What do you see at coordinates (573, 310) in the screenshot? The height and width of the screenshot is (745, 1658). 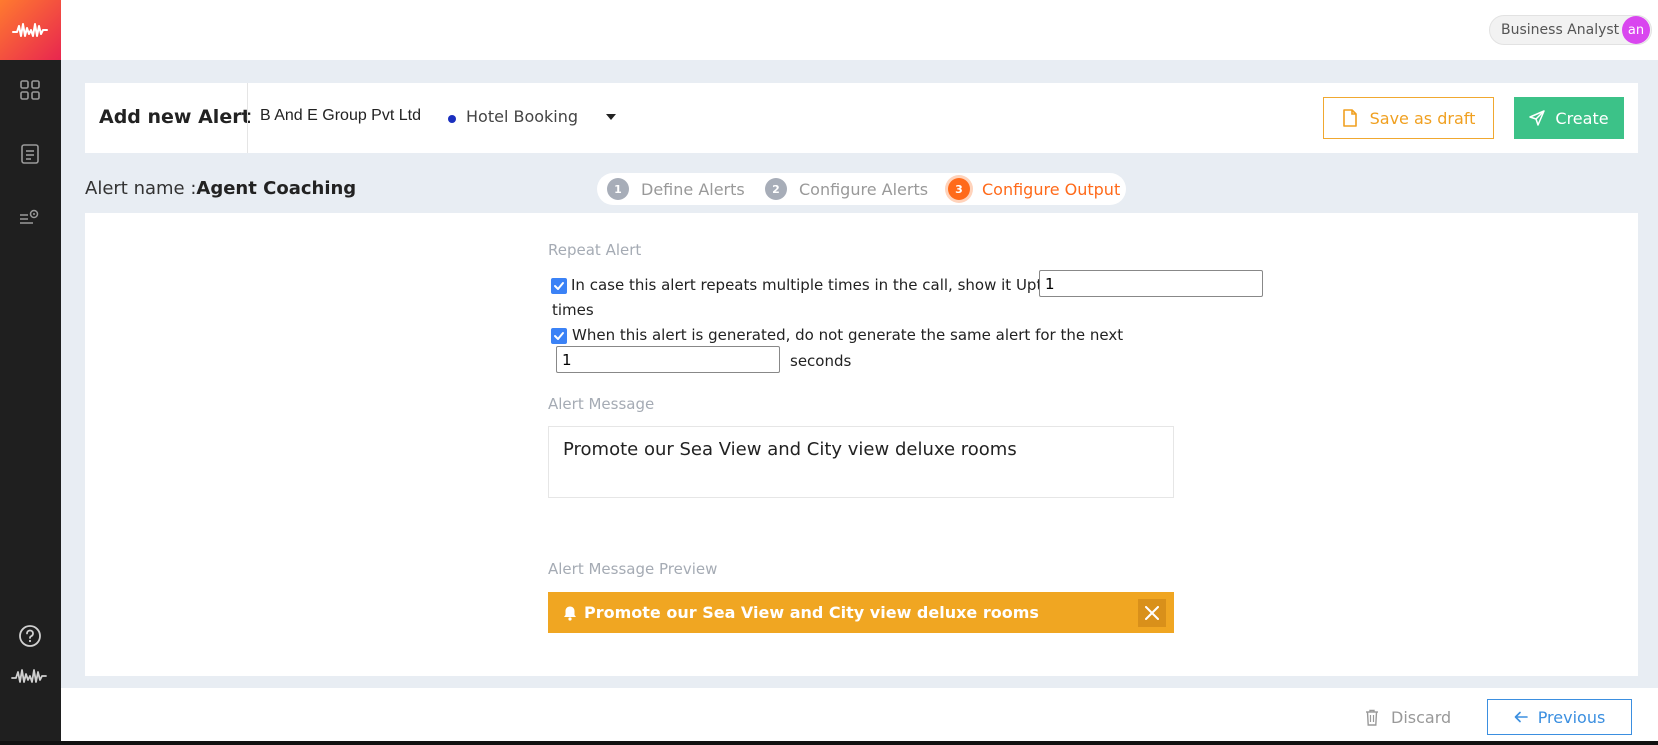 I see `repeat-upto-suffix: times` at bounding box center [573, 310].